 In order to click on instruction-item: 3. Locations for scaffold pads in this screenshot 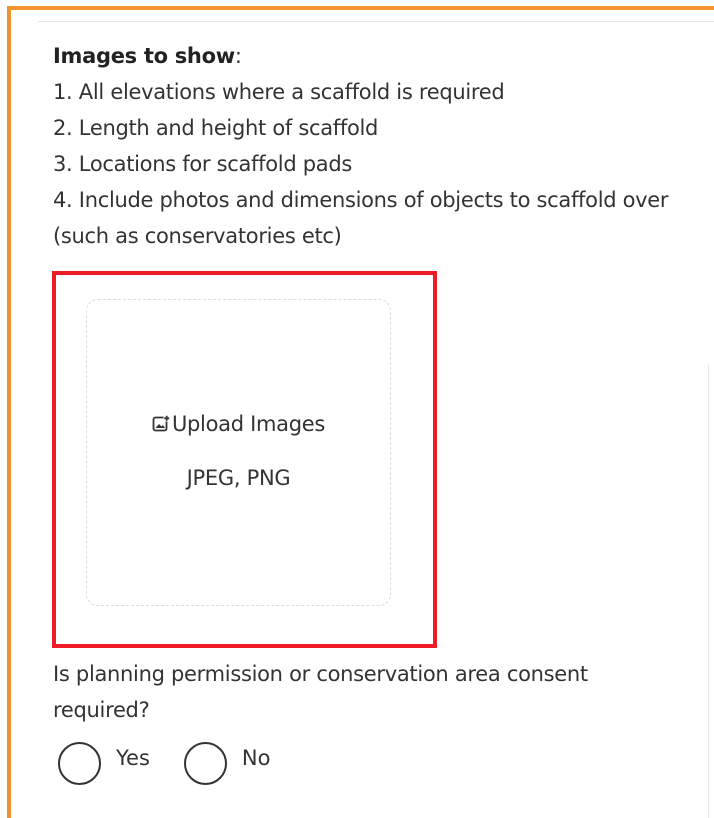, I will do `click(202, 164)`.